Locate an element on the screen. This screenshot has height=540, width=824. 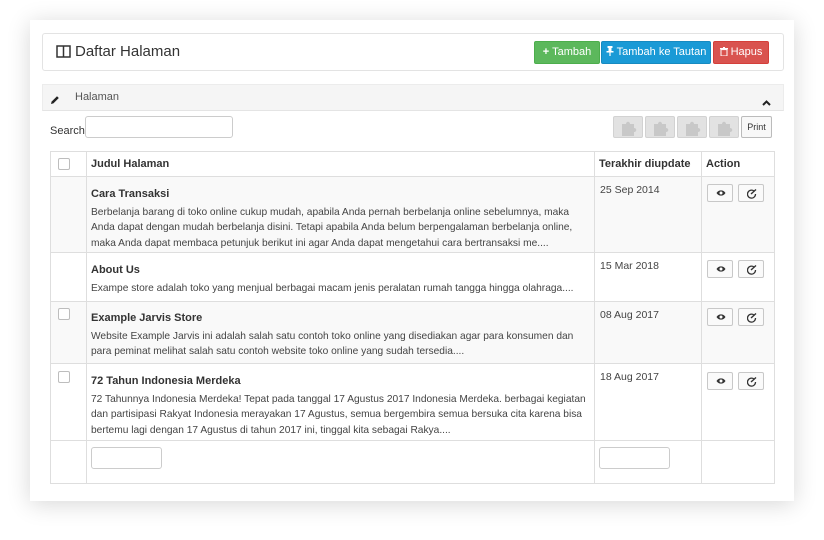
column-header-date: Terakhir diupdate is located at coordinates (644, 164).